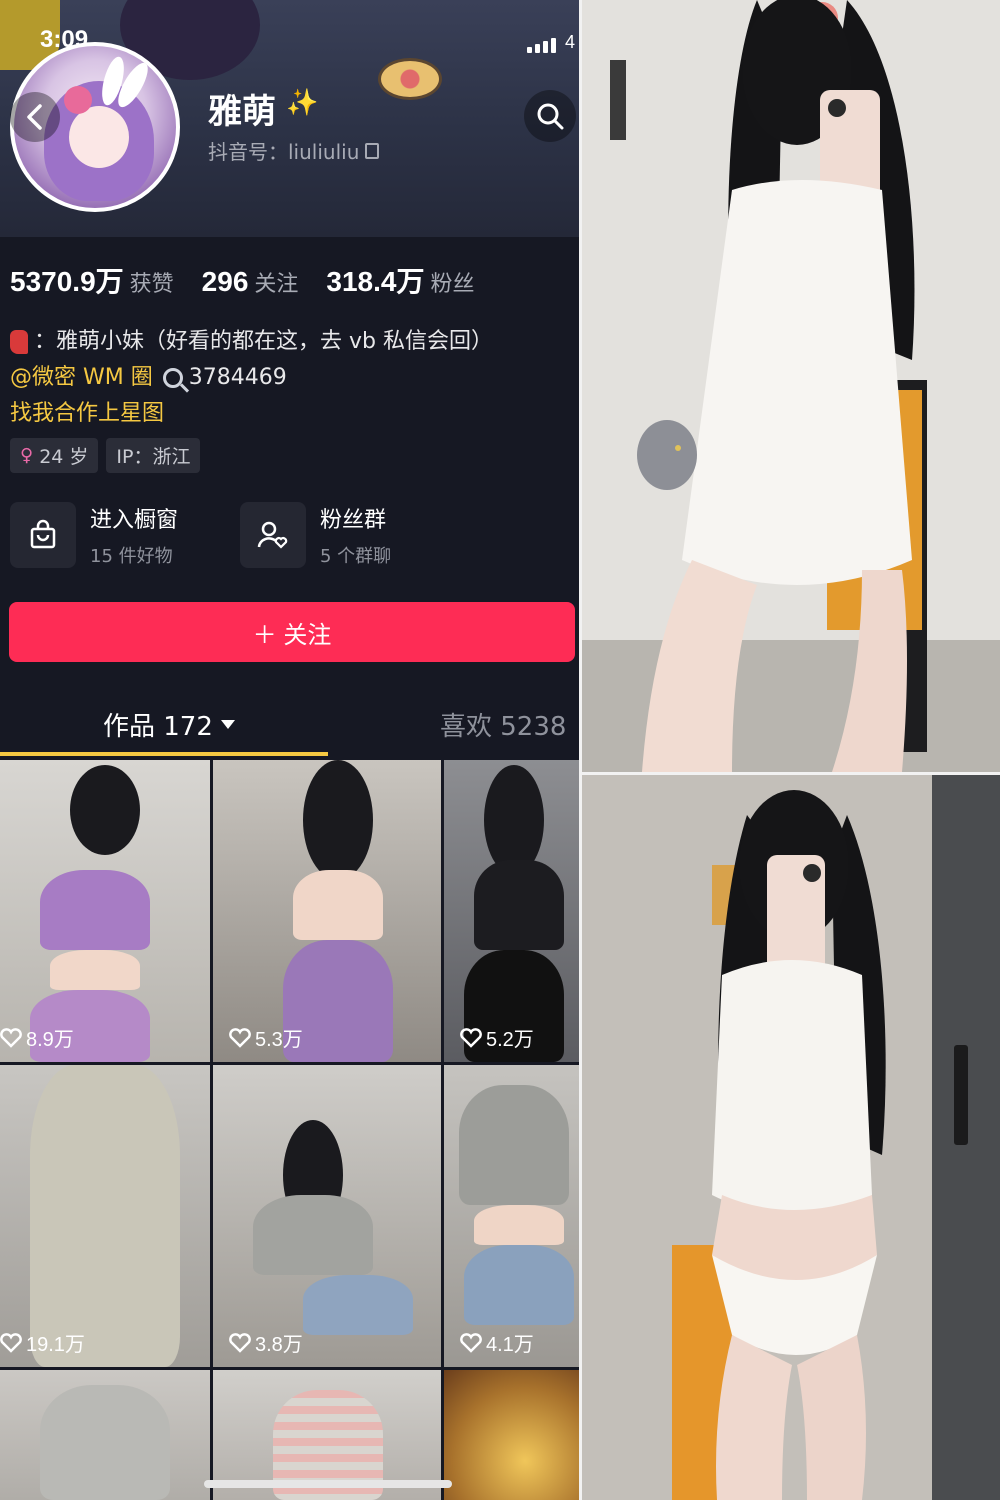 The height and width of the screenshot is (1500, 1000). Describe the element at coordinates (273, 535) in the screenshot. I see `fan-group-icon` at that location.